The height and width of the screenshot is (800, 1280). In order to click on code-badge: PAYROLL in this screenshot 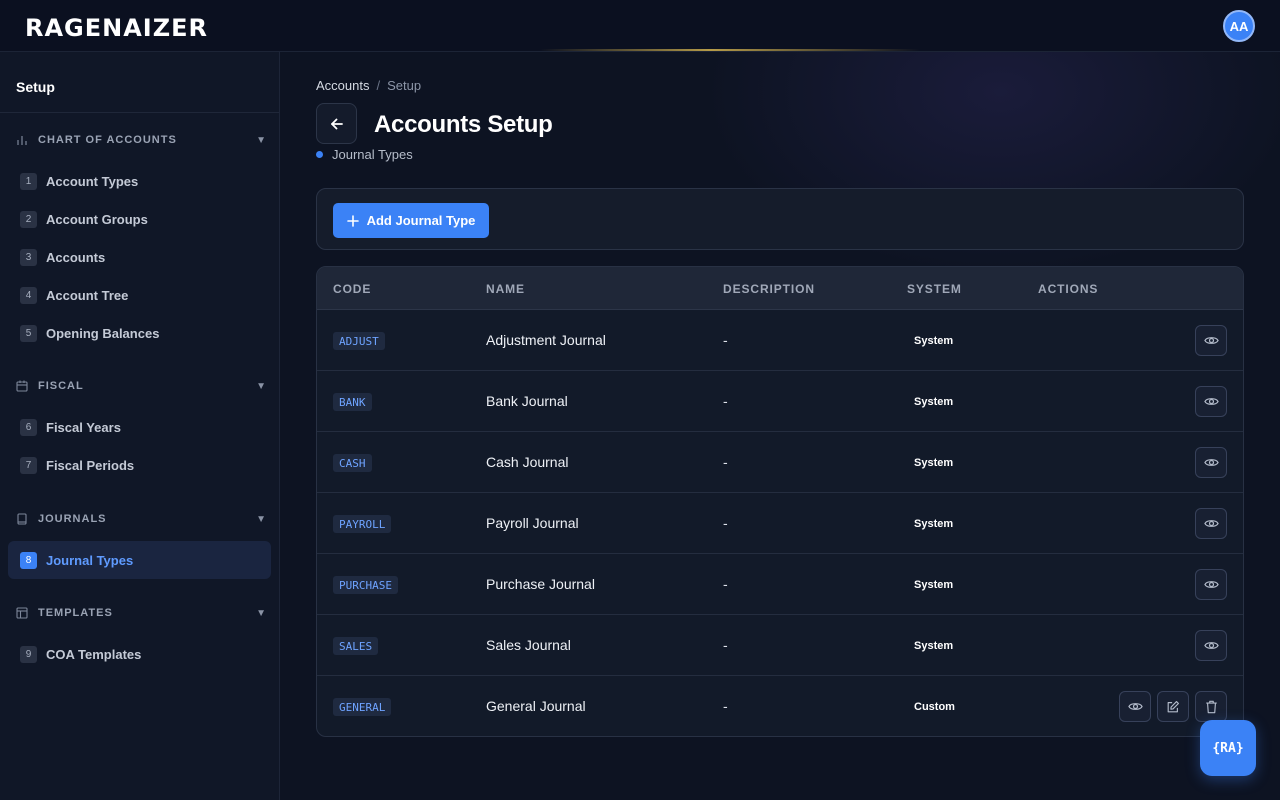, I will do `click(362, 524)`.